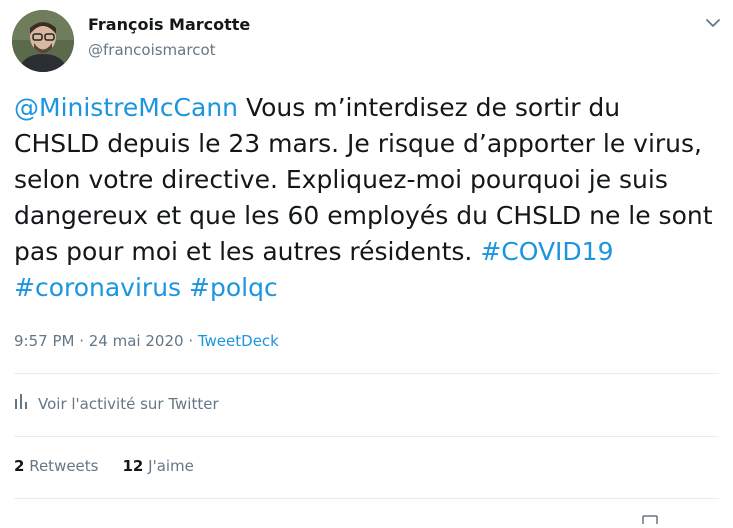 The image size is (733, 528). Describe the element at coordinates (429, 107) in the screenshot. I see `tweet-text-segment: Vous m’interdisez de sortir du` at that location.